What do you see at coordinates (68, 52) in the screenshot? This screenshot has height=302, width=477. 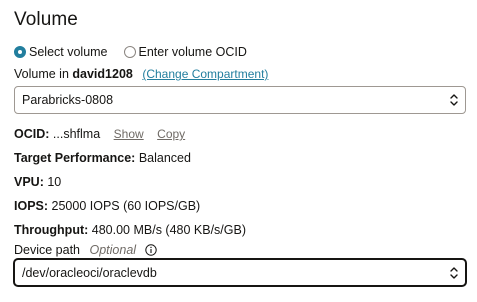 I see `radio-select-volume-label: Select volume` at bounding box center [68, 52].